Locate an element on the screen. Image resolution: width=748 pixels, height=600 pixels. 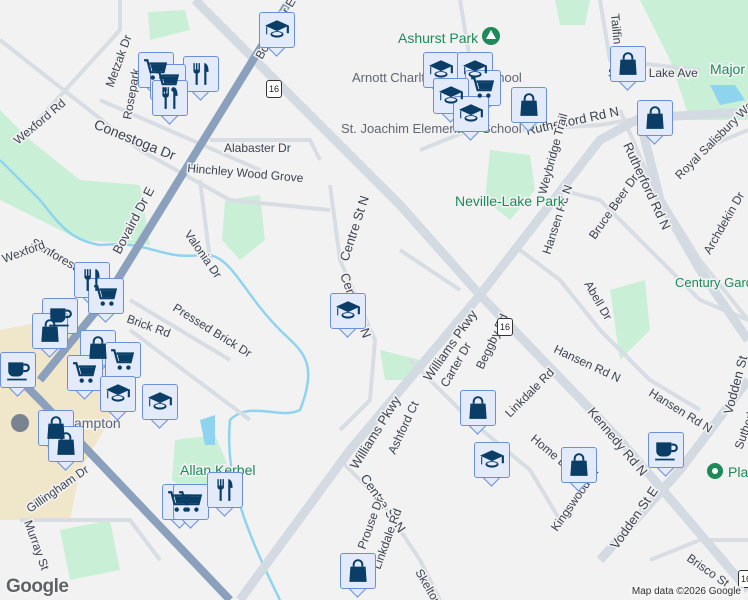
street-label: Archdekin Dr is located at coordinates (723, 222).